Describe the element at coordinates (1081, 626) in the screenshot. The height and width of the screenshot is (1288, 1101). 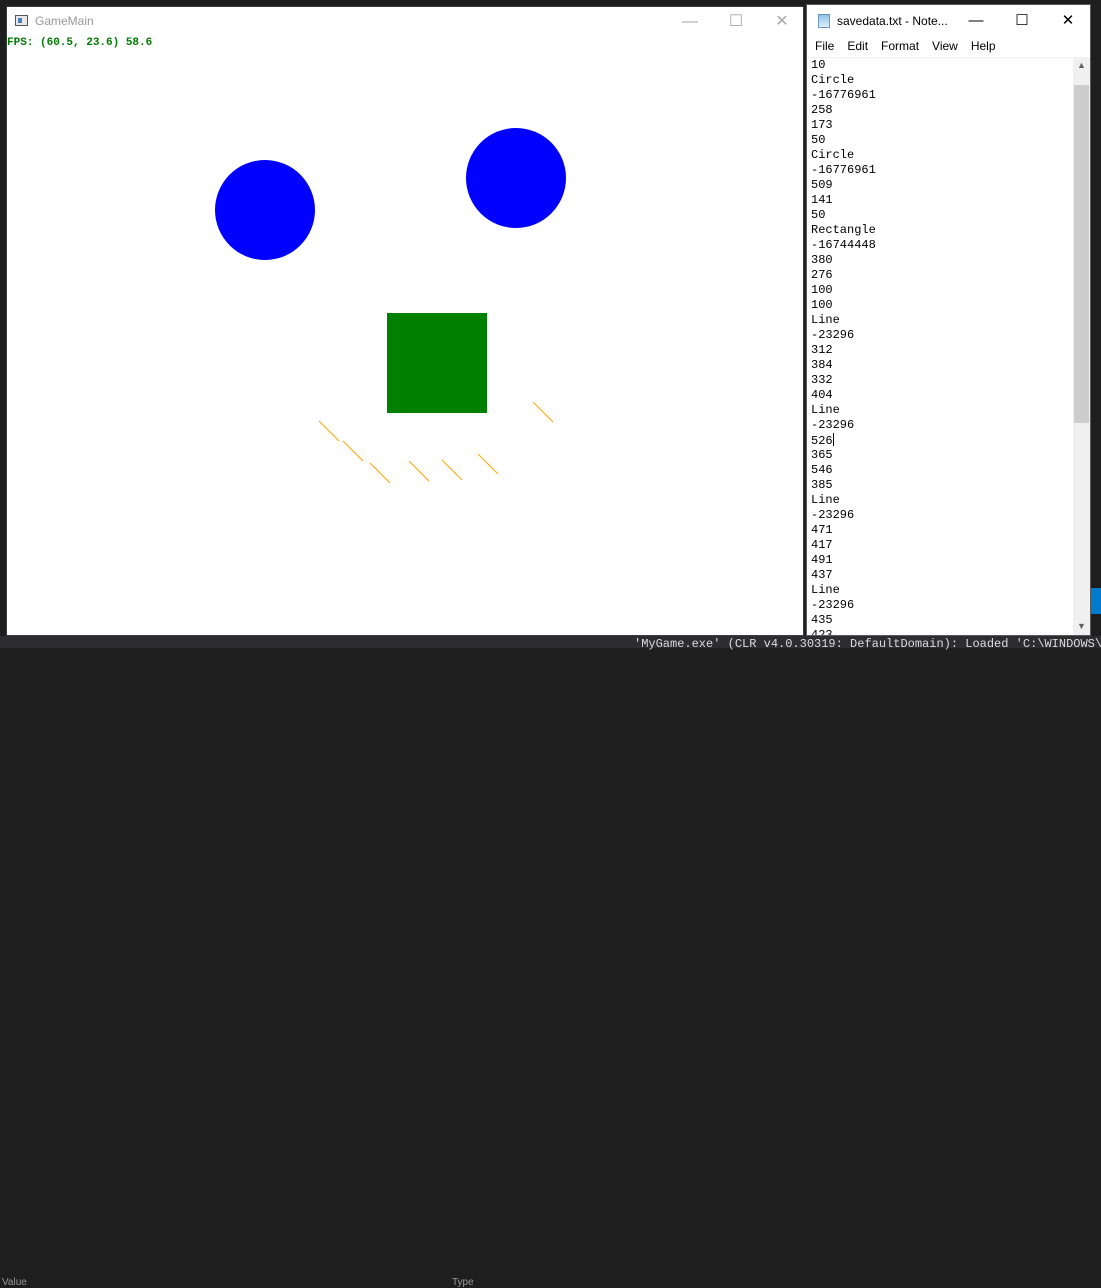
I see `scroll-down-arrow-icon: ▼` at that location.